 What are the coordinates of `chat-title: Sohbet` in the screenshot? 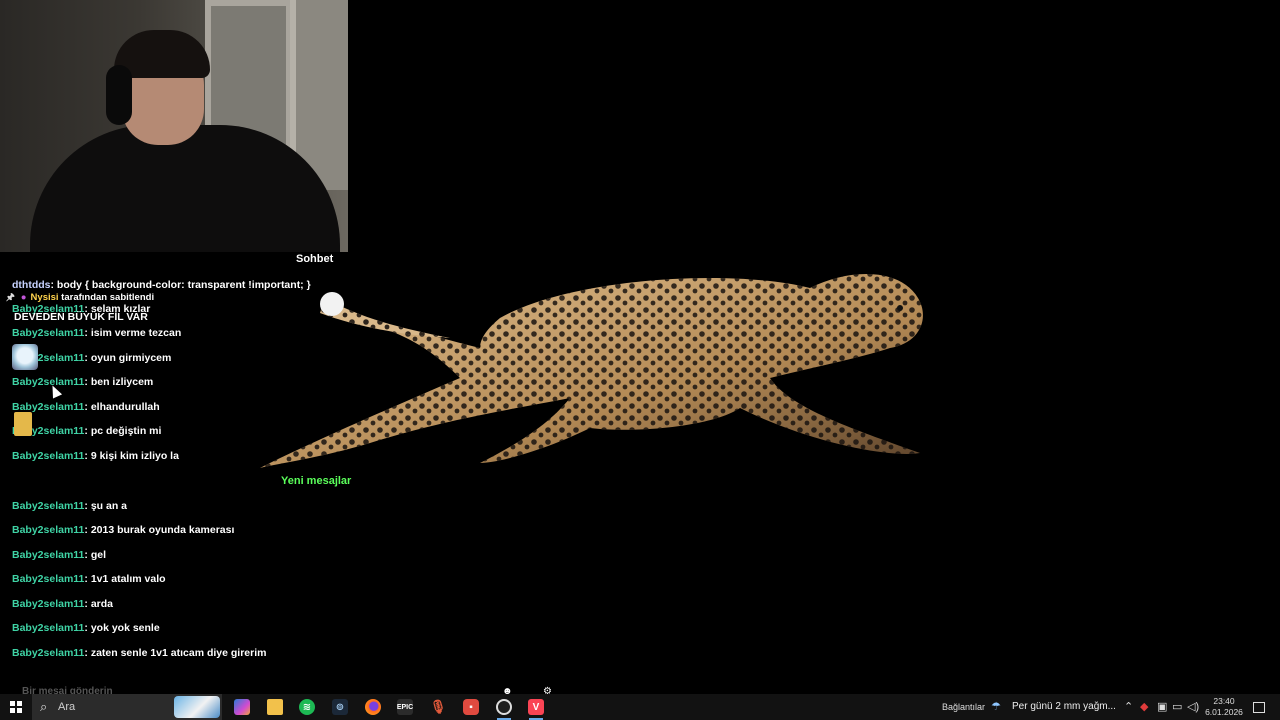 It's located at (315, 259).